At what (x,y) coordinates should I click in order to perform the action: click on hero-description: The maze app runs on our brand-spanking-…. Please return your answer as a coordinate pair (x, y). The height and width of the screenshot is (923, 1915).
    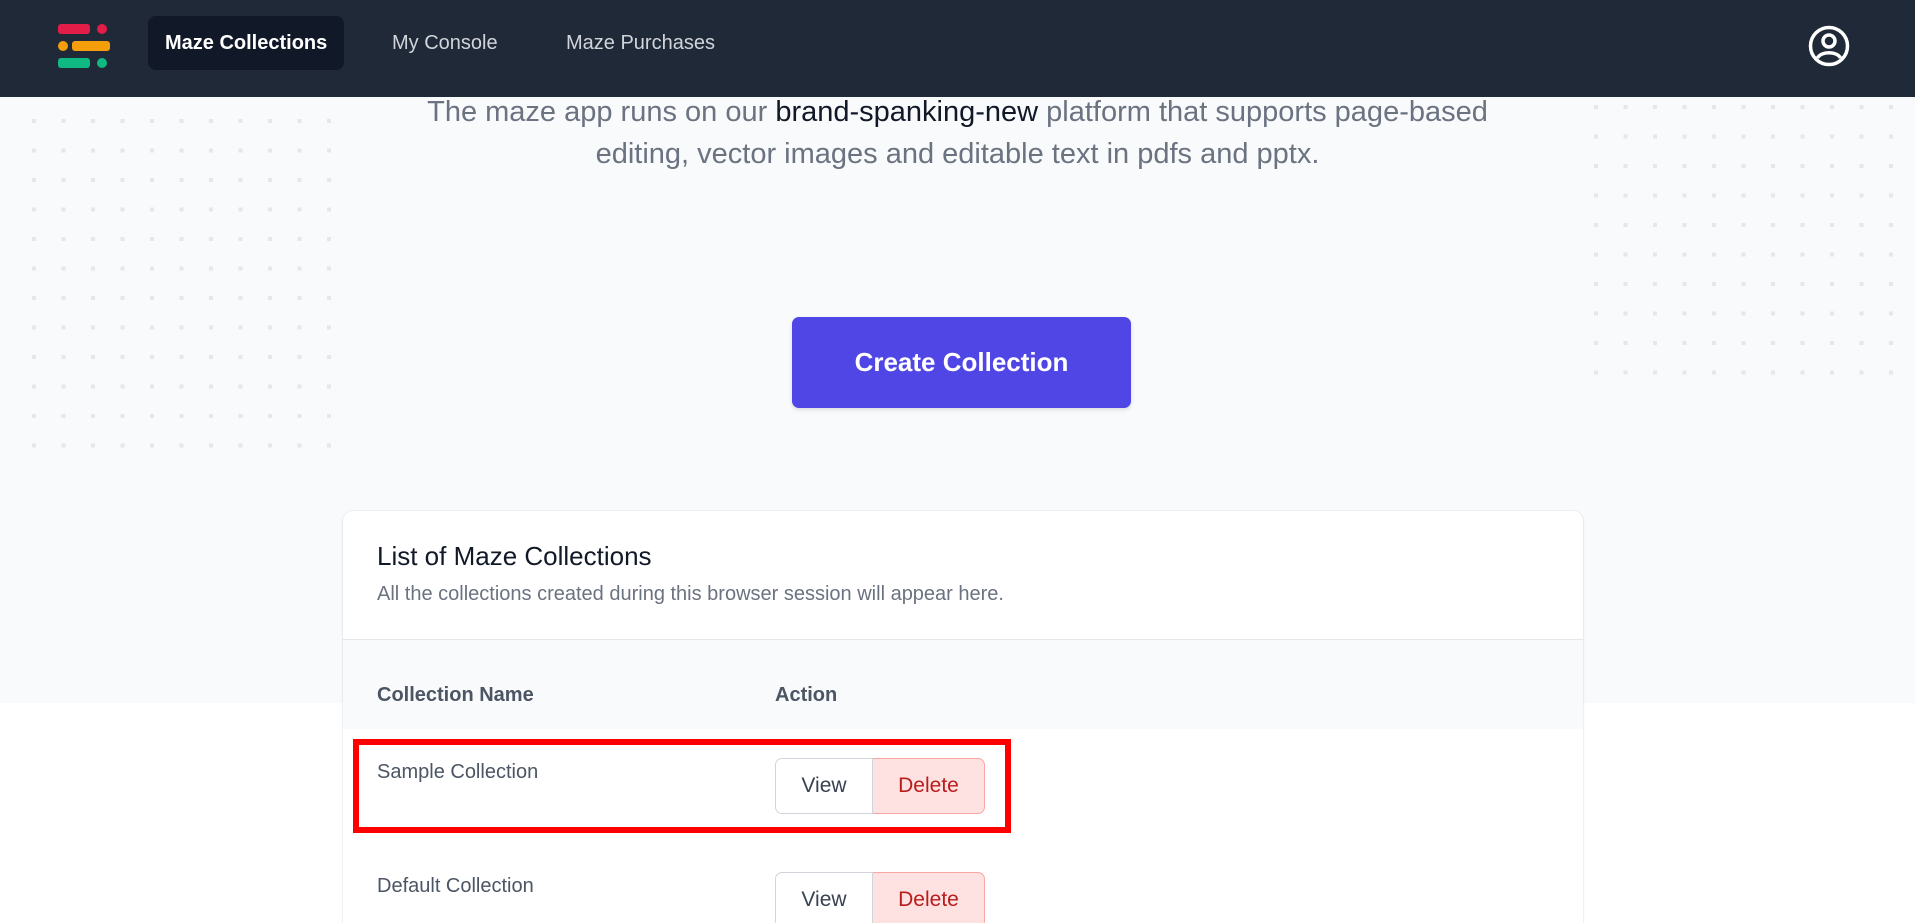
    Looking at the image, I should click on (957, 136).